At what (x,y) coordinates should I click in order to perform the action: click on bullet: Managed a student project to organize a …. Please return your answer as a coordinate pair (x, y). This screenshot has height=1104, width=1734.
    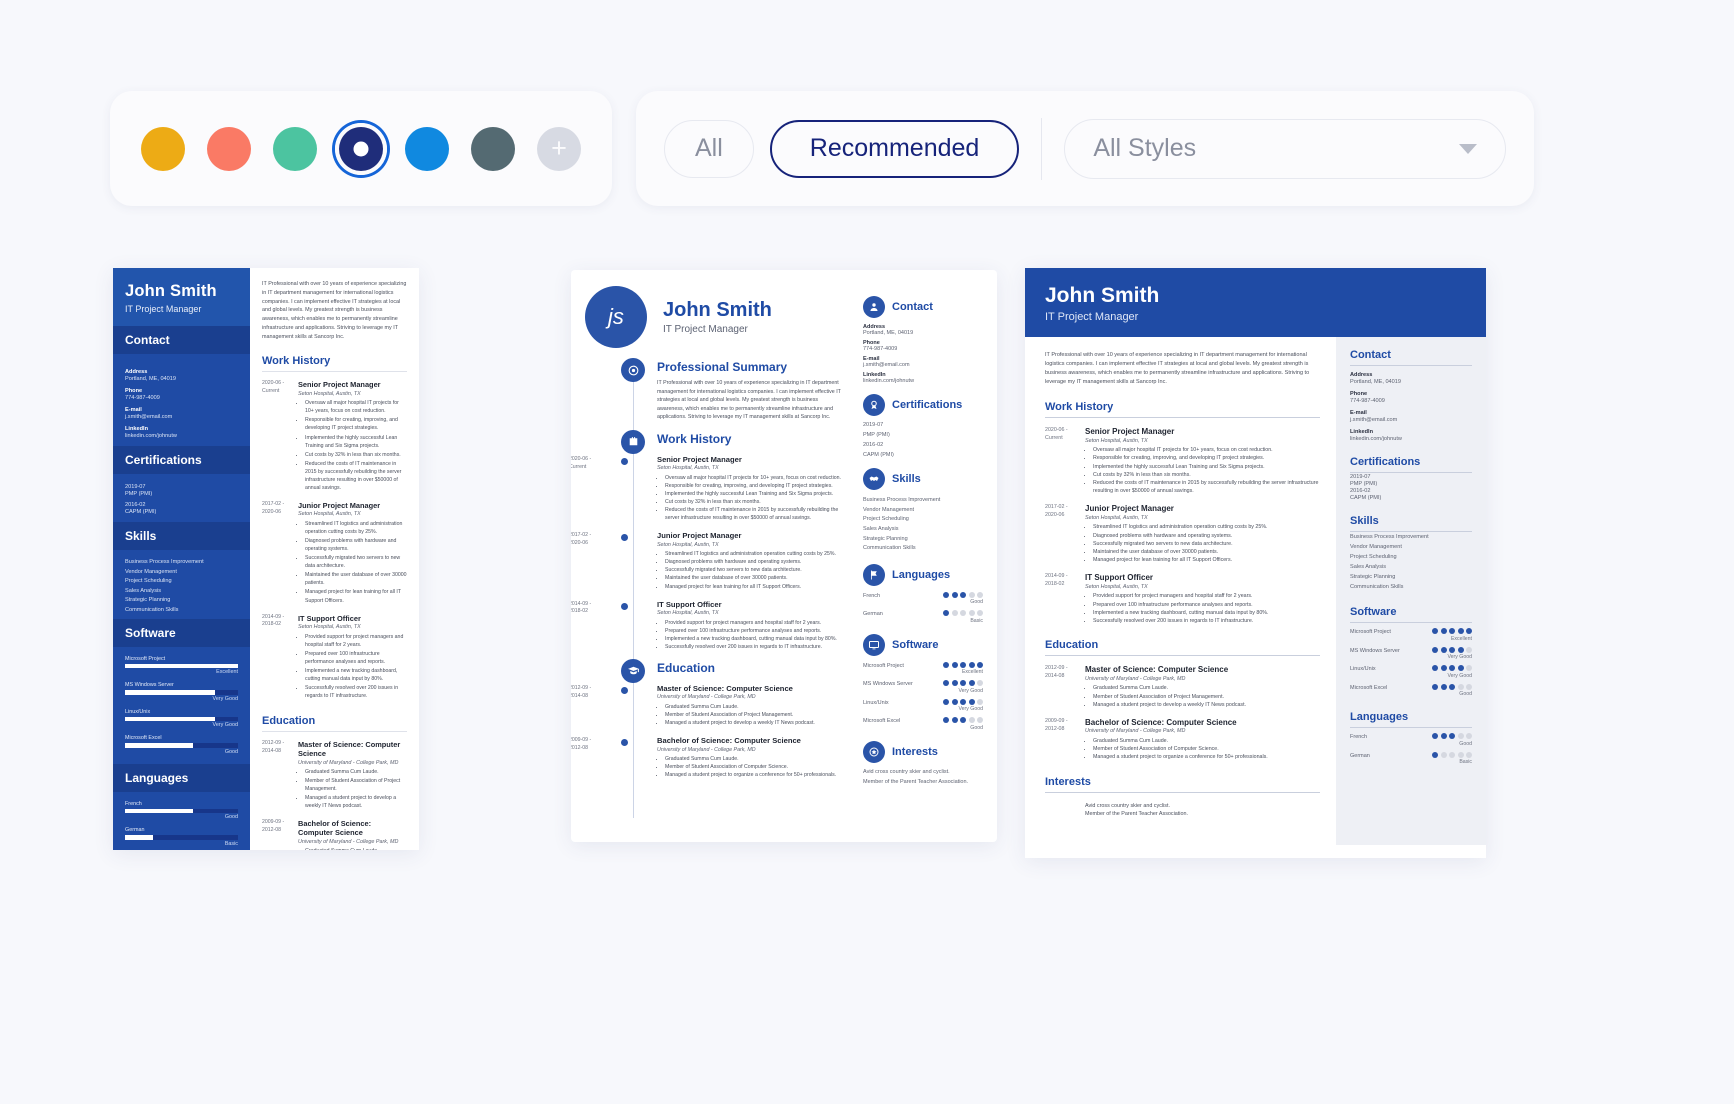
    Looking at the image, I should click on (755, 775).